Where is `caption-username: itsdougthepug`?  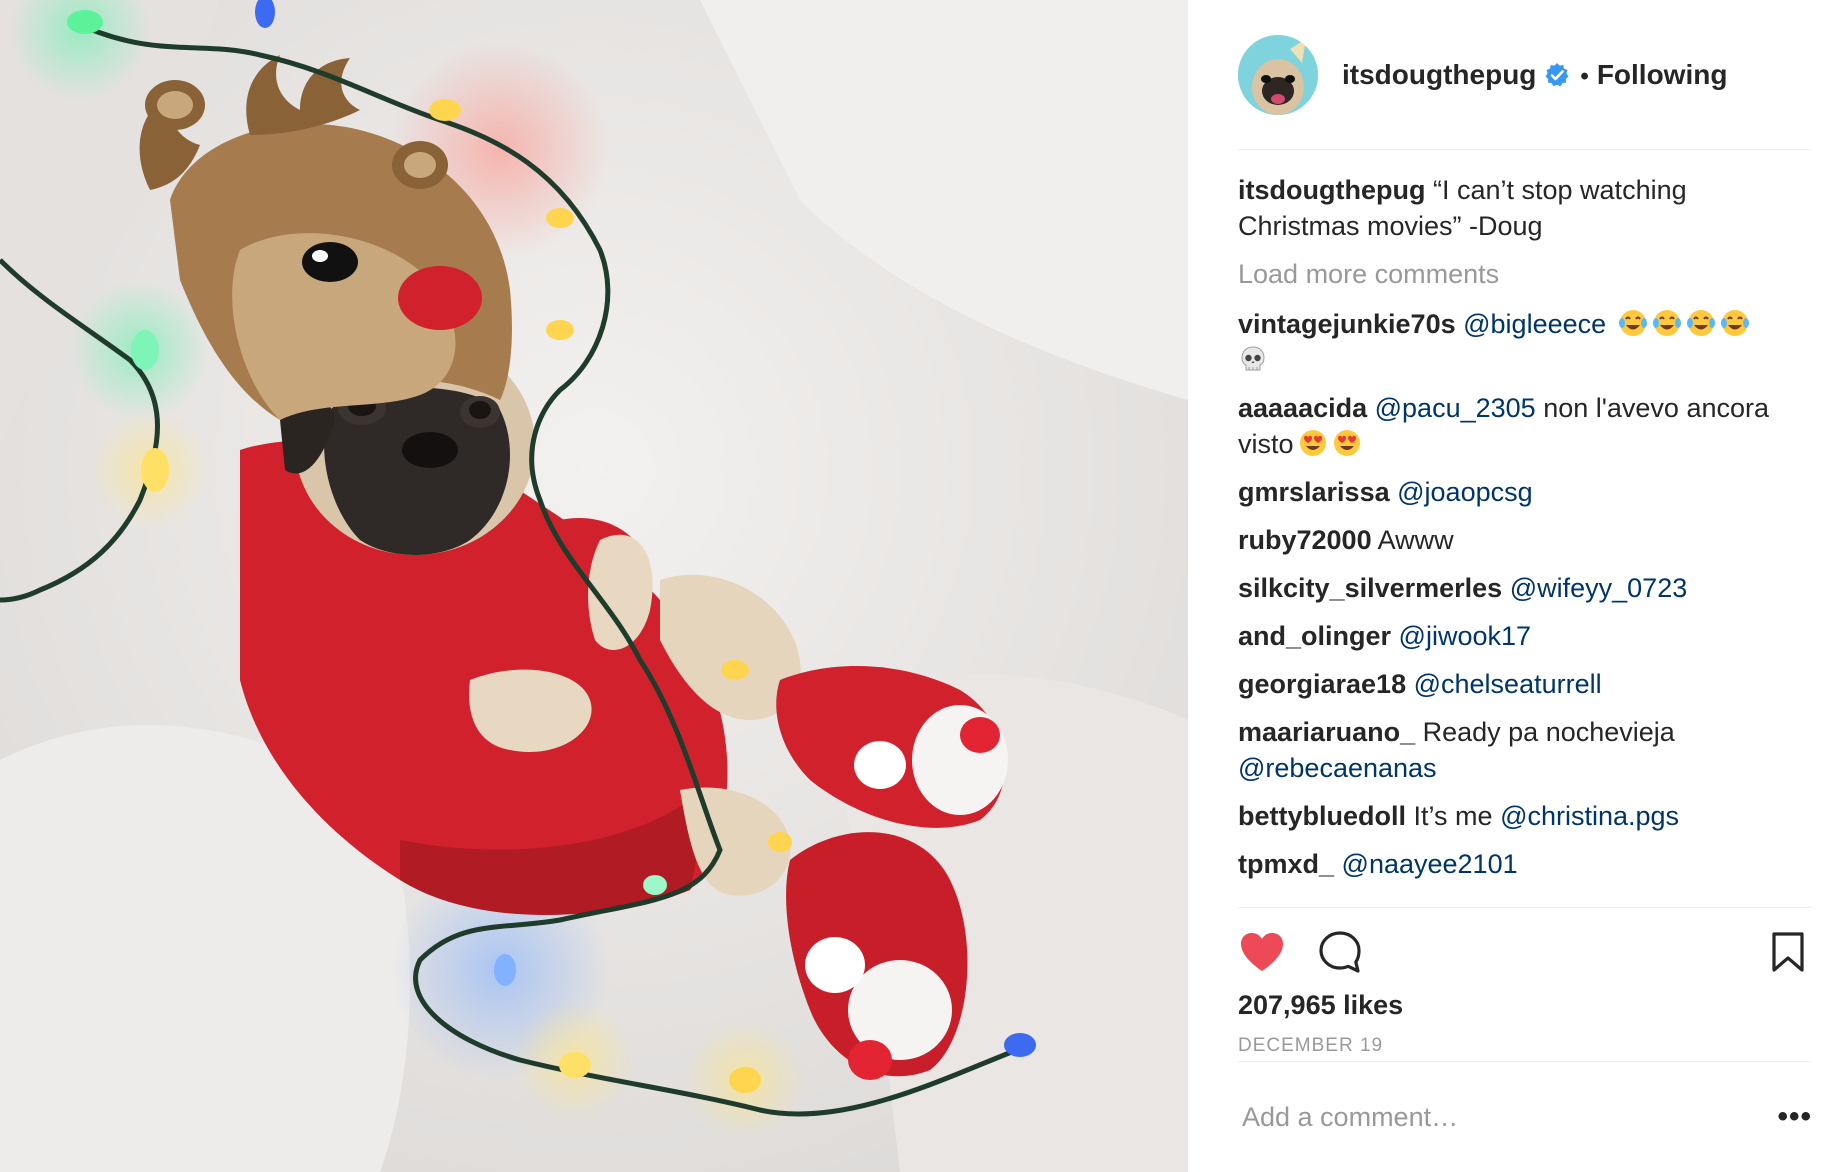 caption-username: itsdougthepug is located at coordinates (1331, 190).